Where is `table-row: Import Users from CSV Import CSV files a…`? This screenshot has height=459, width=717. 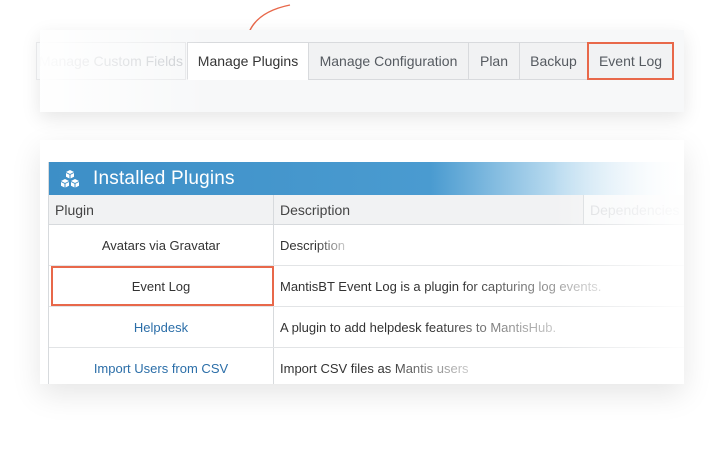
table-row: Import Users from CSV Import CSV files a… is located at coordinates (366, 366).